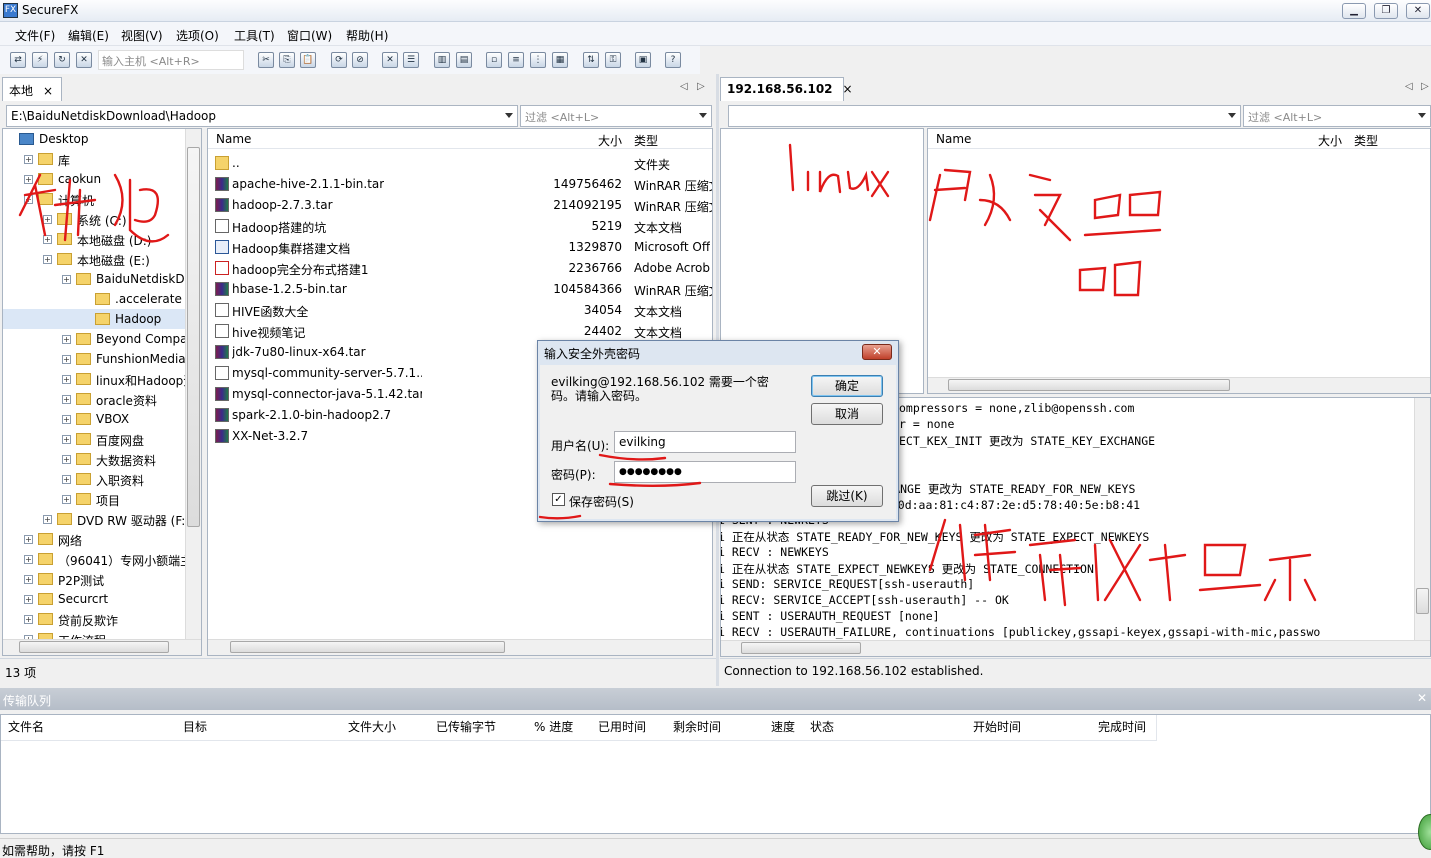  Describe the element at coordinates (1354, 11) in the screenshot. I see `minimize-button: ▁` at that location.